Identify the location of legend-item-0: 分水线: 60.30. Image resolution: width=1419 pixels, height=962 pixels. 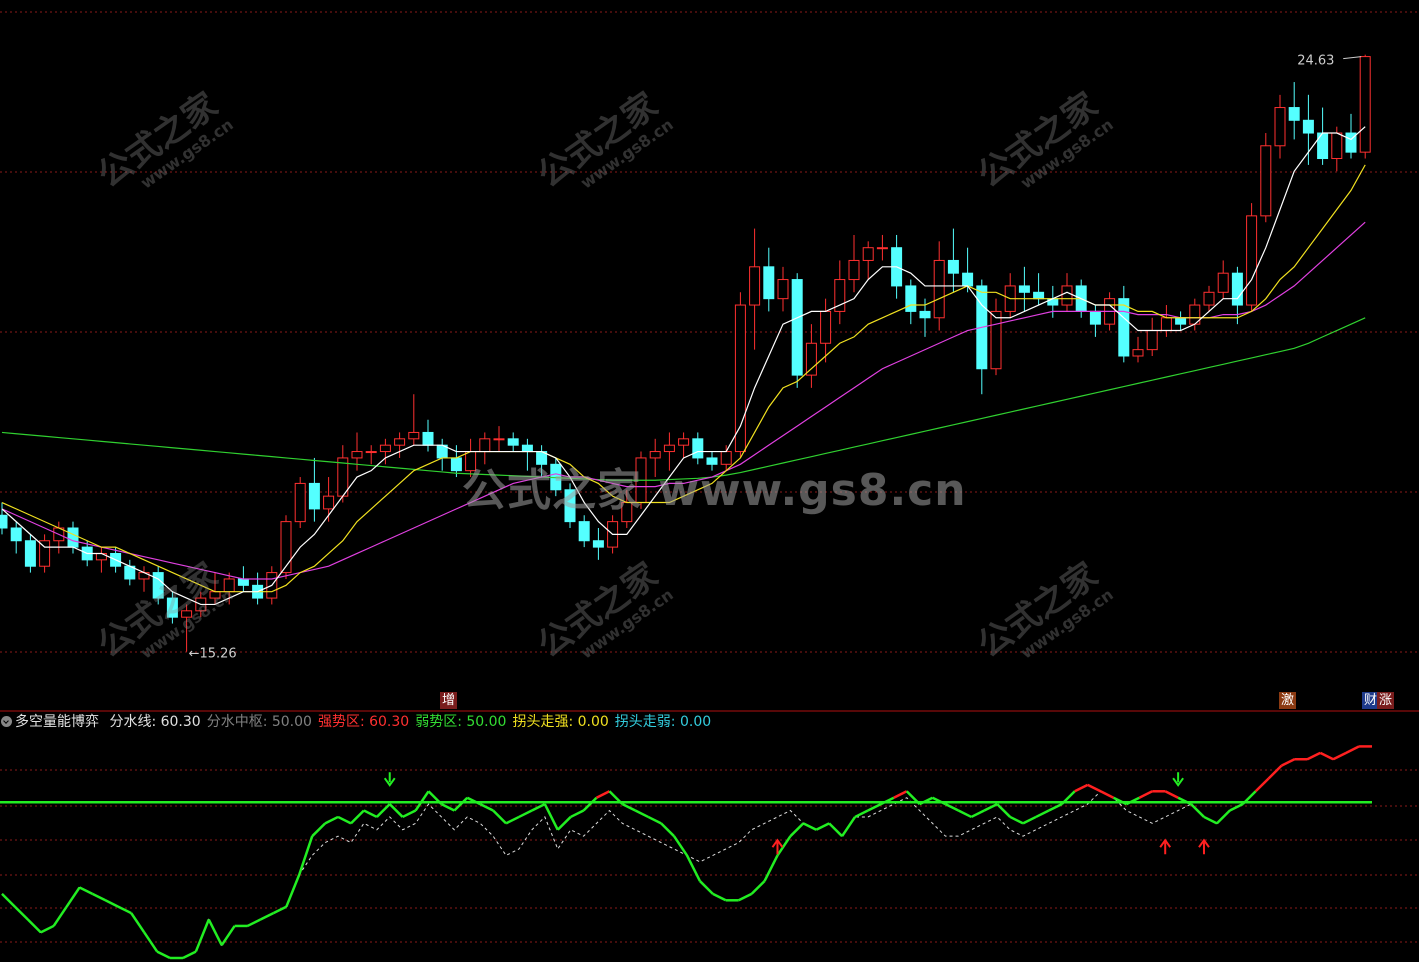
(155, 722).